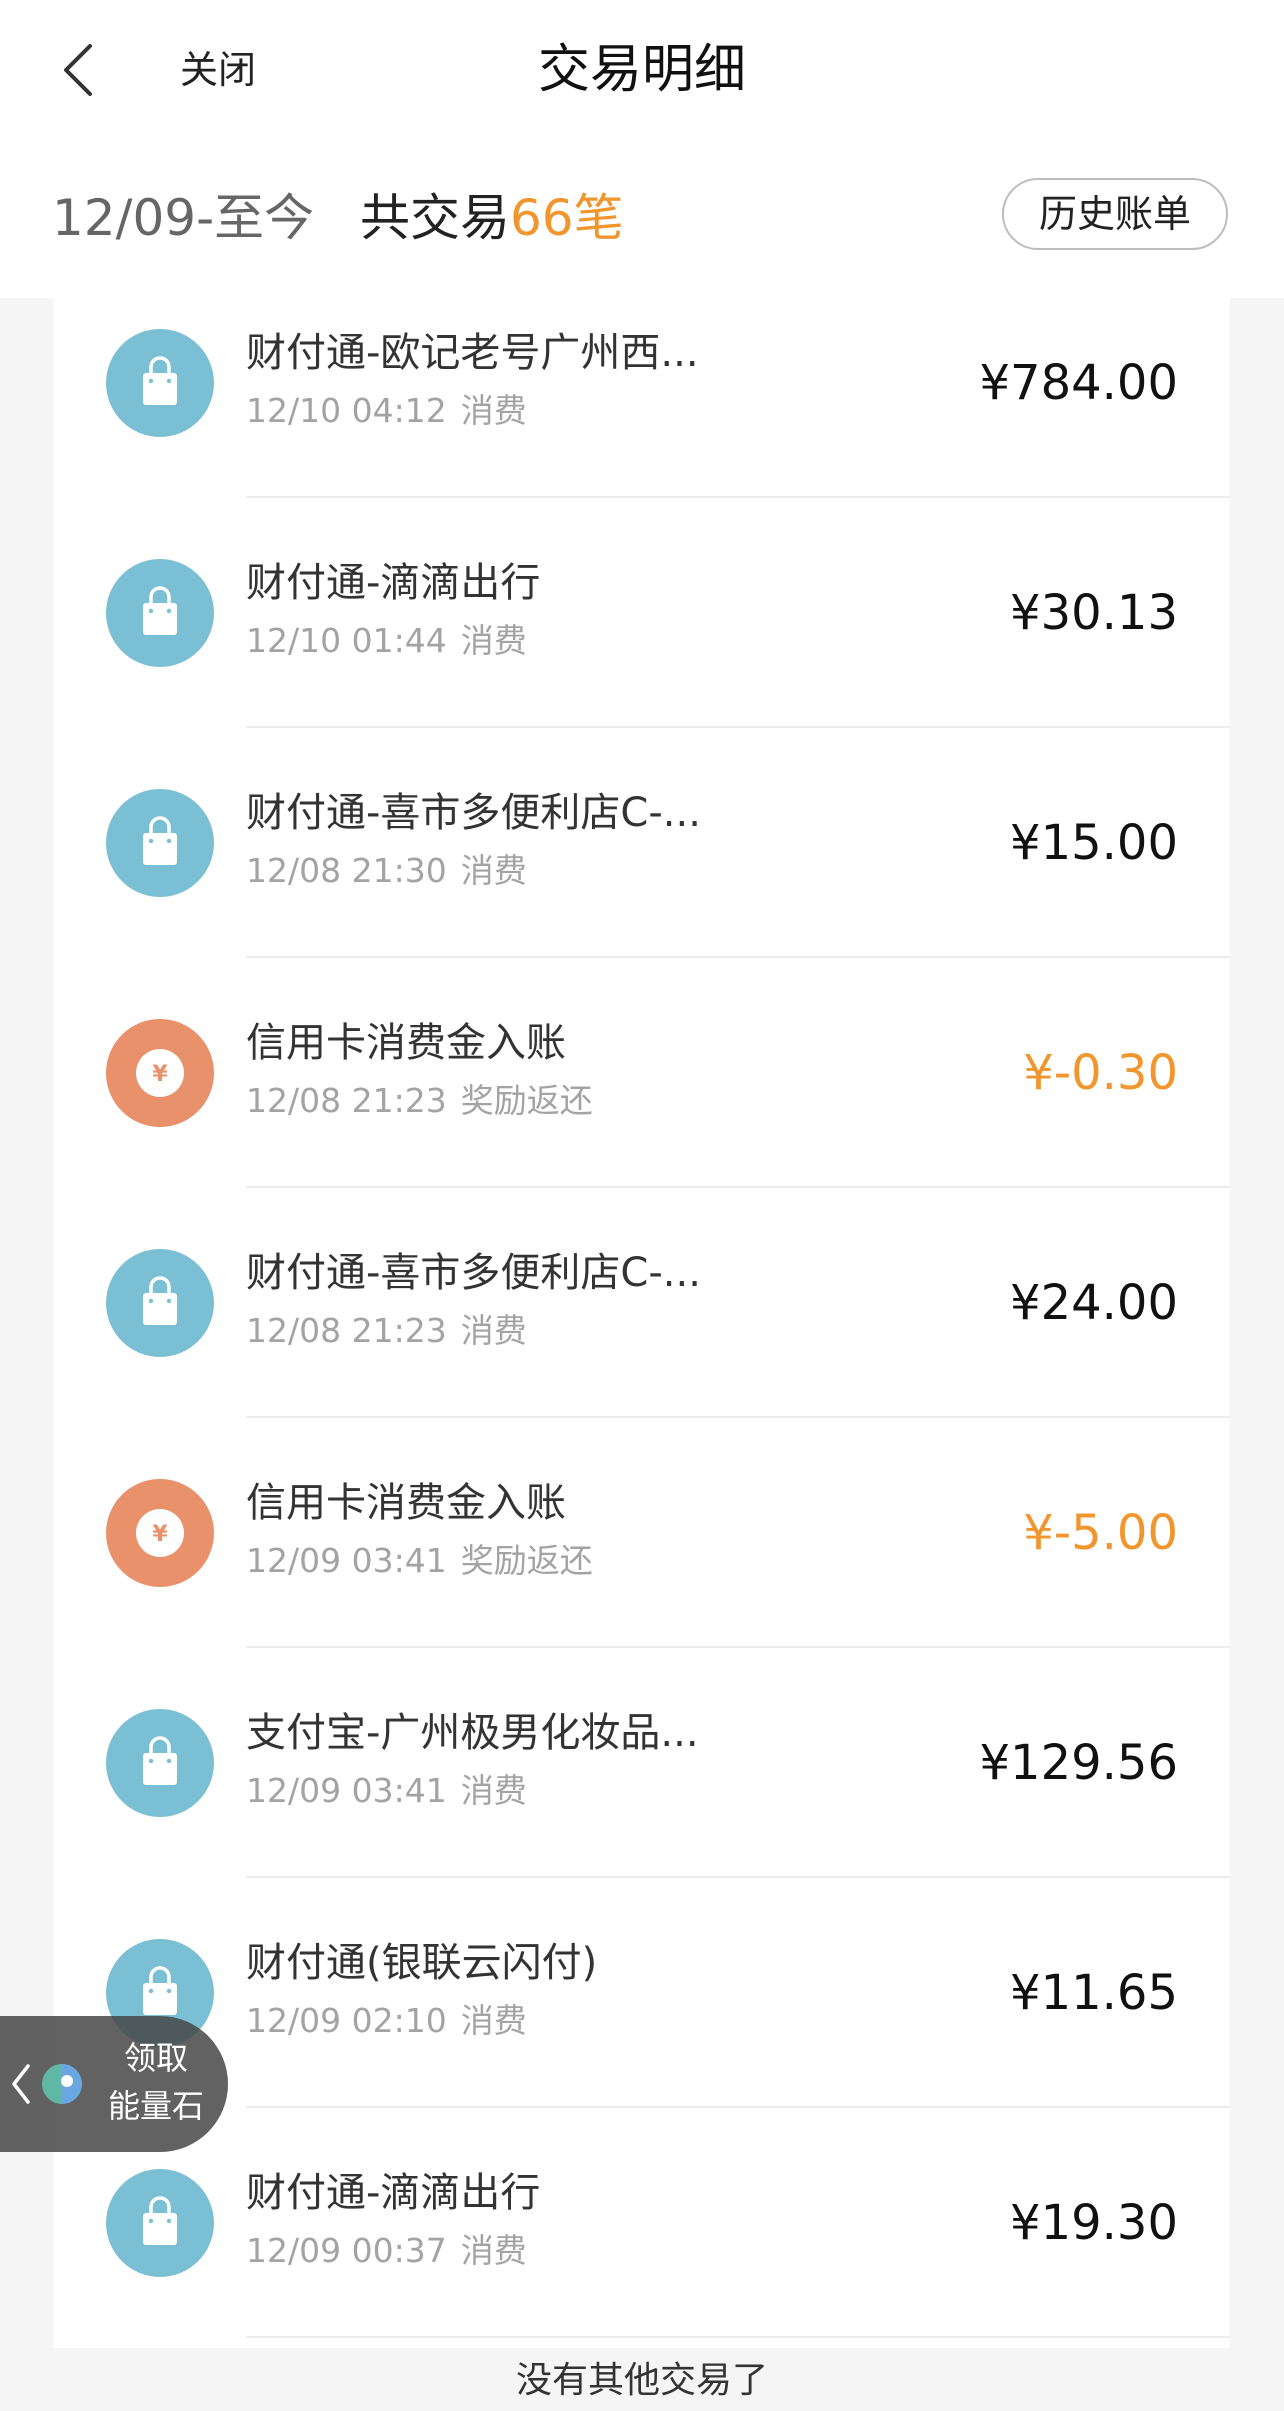  I want to click on transaction-amount: ¥24.00, so click(1094, 1303).